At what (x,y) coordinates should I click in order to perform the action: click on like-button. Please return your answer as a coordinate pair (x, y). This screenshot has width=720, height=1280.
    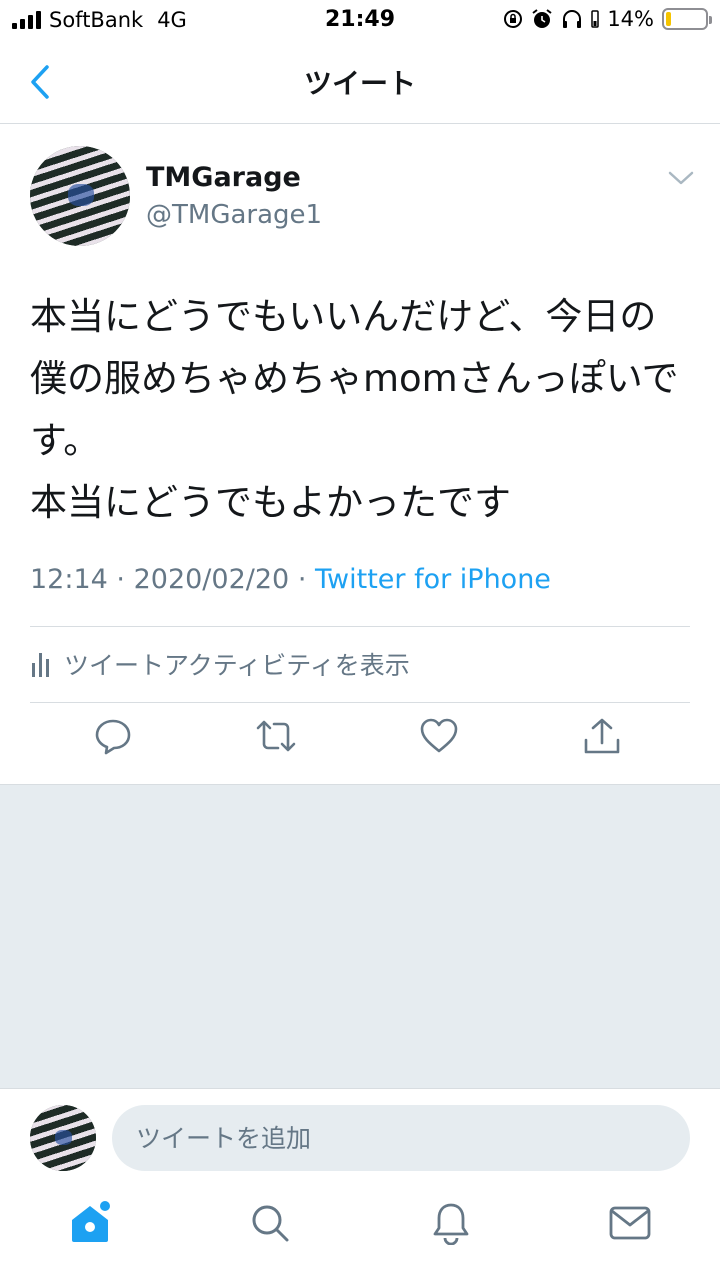
    Looking at the image, I should click on (439, 736).